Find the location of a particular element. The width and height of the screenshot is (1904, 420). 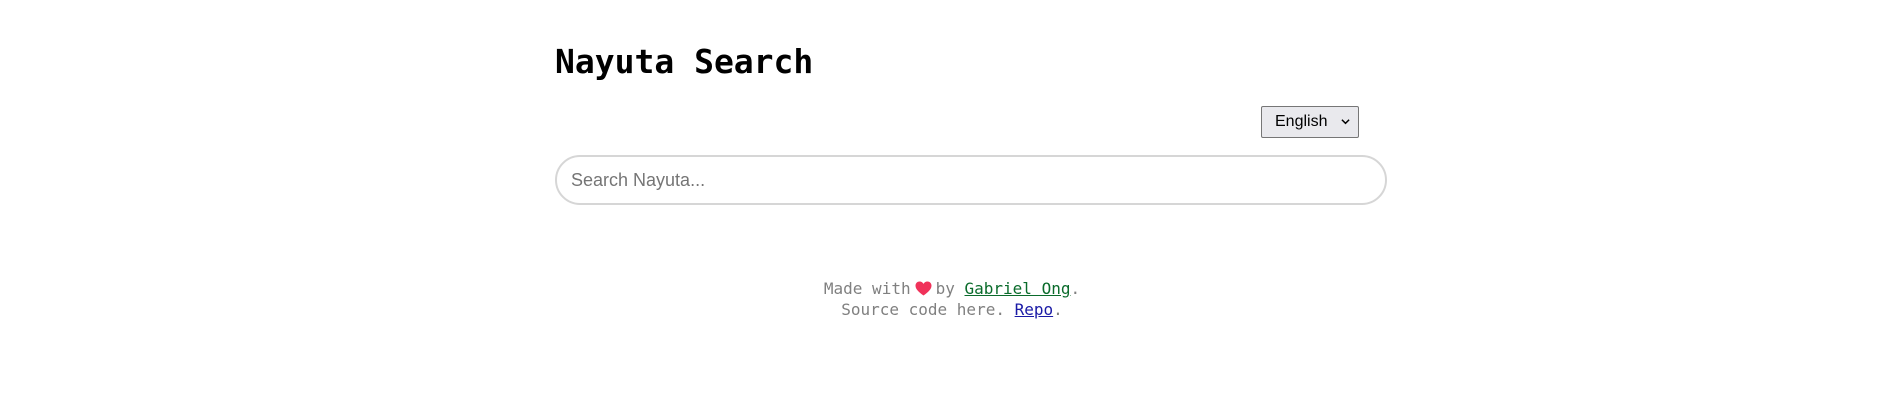

search-box is located at coordinates (971, 180).